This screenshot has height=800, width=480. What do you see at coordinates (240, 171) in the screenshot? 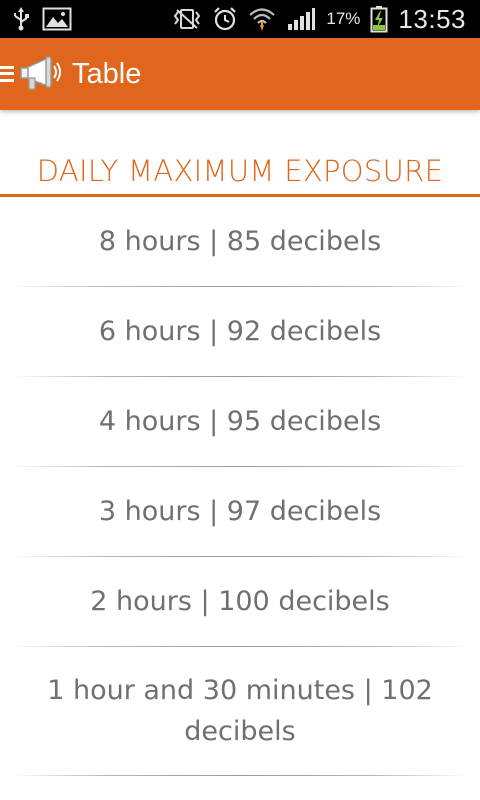
I see `section-title: DAILY MAXIMUM EXPOSURE` at bounding box center [240, 171].